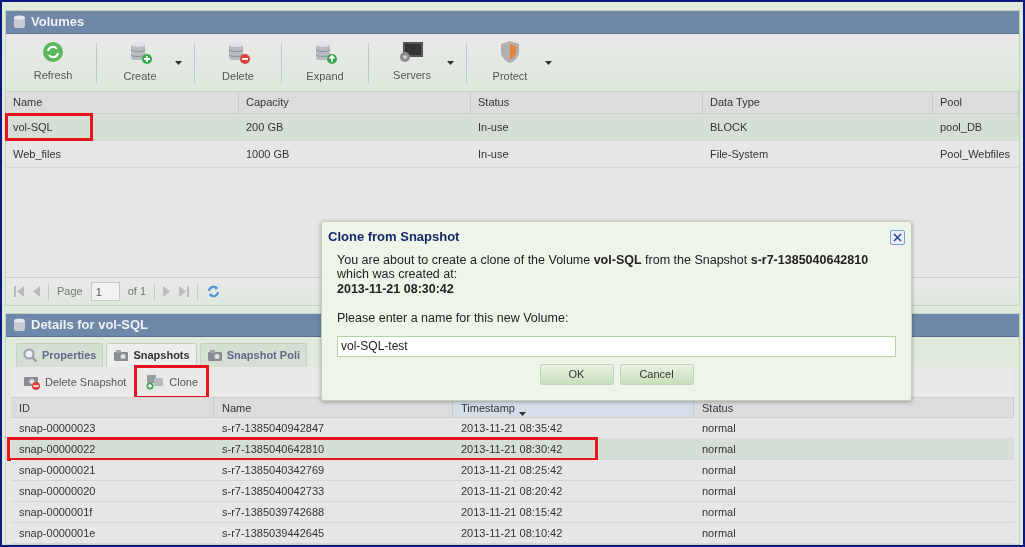  Describe the element at coordinates (453, 318) in the screenshot. I see `name-prompt: Please enter a name for this new Volume:` at that location.